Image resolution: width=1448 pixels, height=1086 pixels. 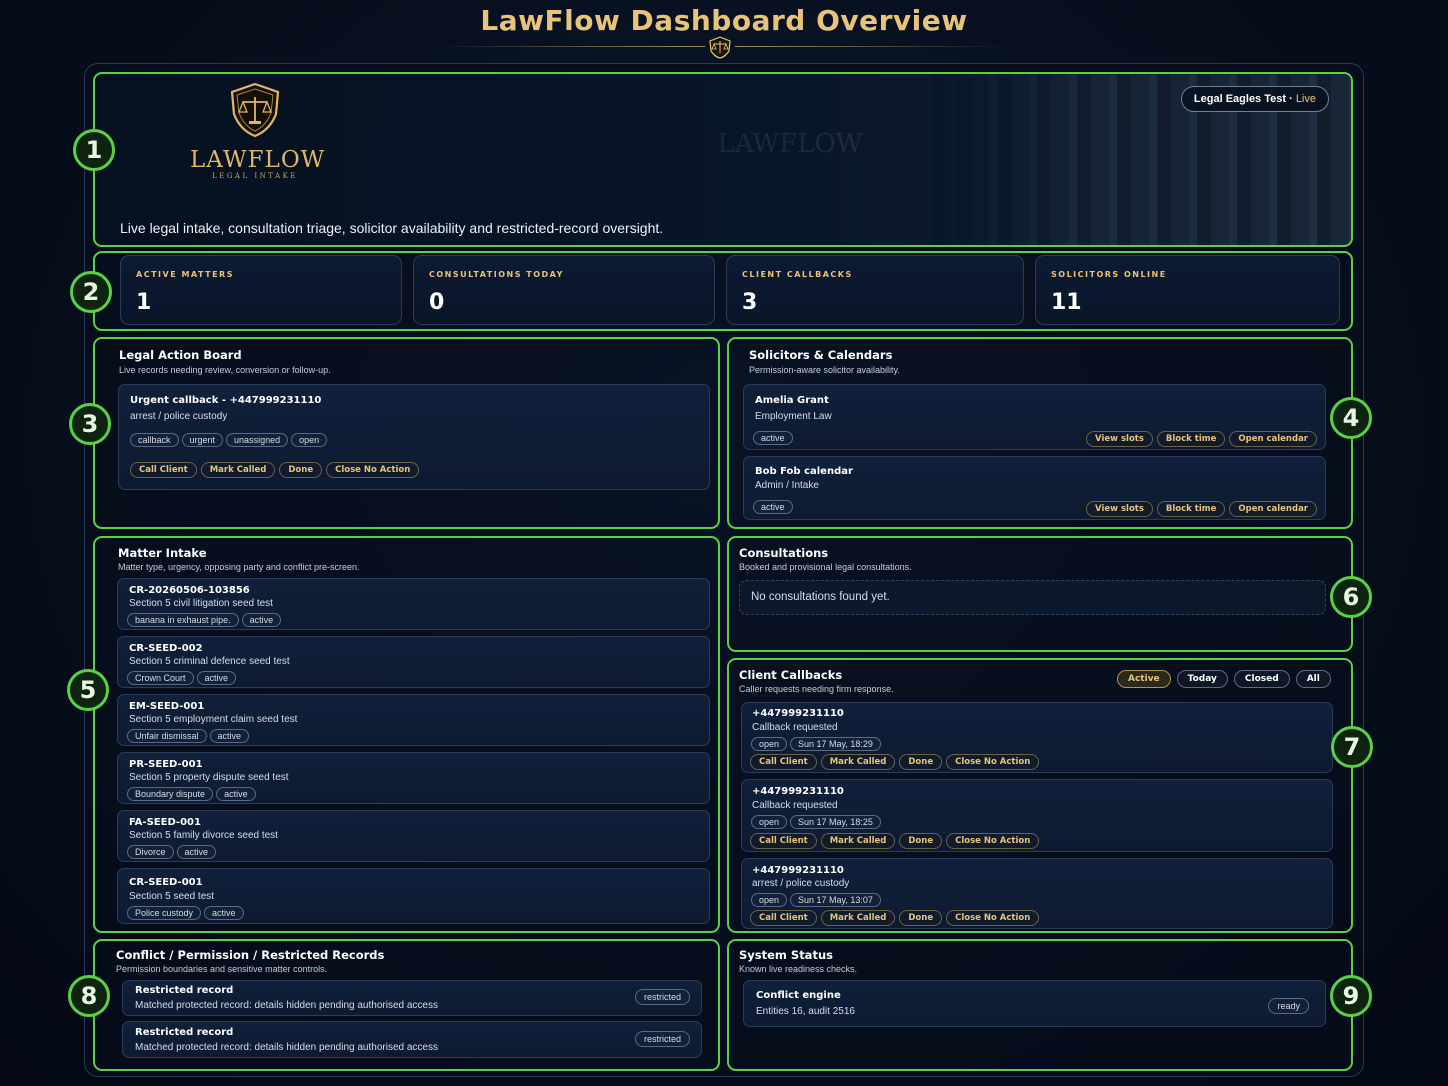 I want to click on system-status-subtitle: Known live readiness checks., so click(x=798, y=969).